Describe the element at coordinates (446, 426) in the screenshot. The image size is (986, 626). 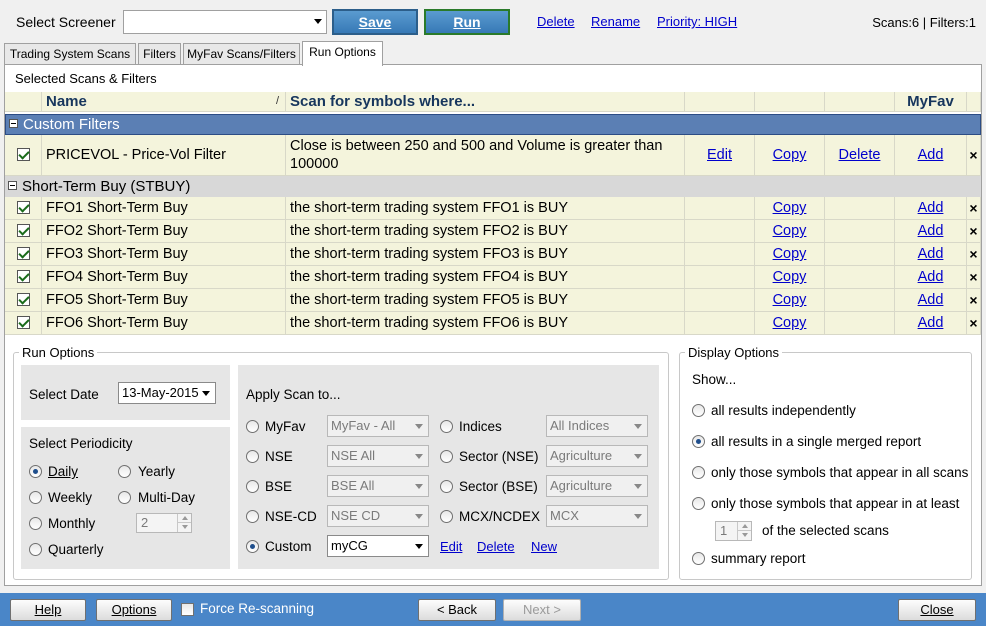
I see `radio-indices` at that location.